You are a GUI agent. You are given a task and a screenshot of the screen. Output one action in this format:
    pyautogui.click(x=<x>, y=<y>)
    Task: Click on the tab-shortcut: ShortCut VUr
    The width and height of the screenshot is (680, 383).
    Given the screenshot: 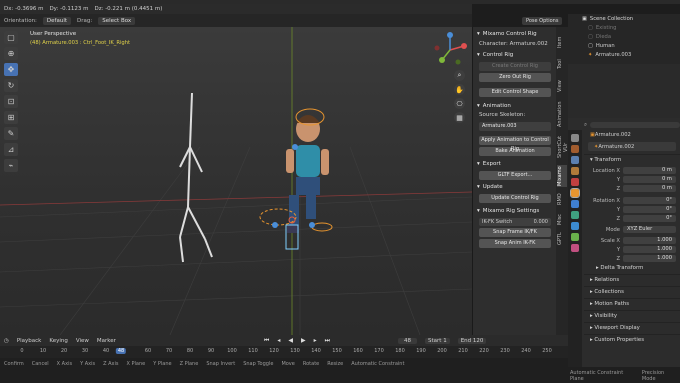 What is the action you would take?
    pyautogui.click(x=563, y=147)
    